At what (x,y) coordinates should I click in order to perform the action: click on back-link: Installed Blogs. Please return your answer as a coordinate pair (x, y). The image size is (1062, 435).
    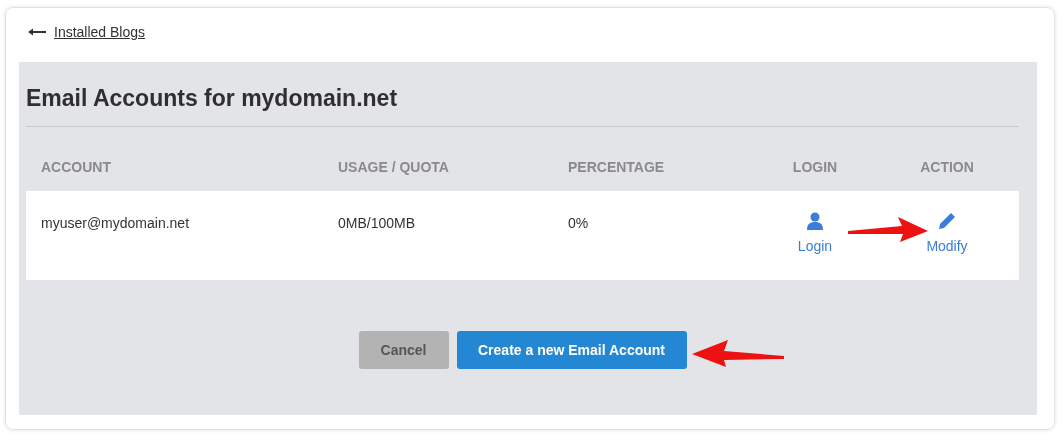
    Looking at the image, I should click on (100, 32).